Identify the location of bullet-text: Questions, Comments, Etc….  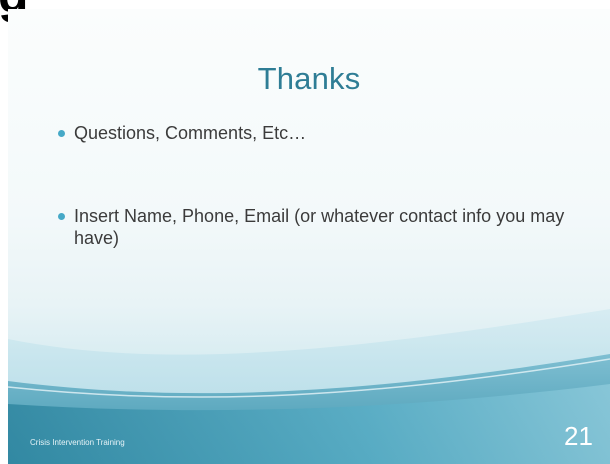
(190, 133).